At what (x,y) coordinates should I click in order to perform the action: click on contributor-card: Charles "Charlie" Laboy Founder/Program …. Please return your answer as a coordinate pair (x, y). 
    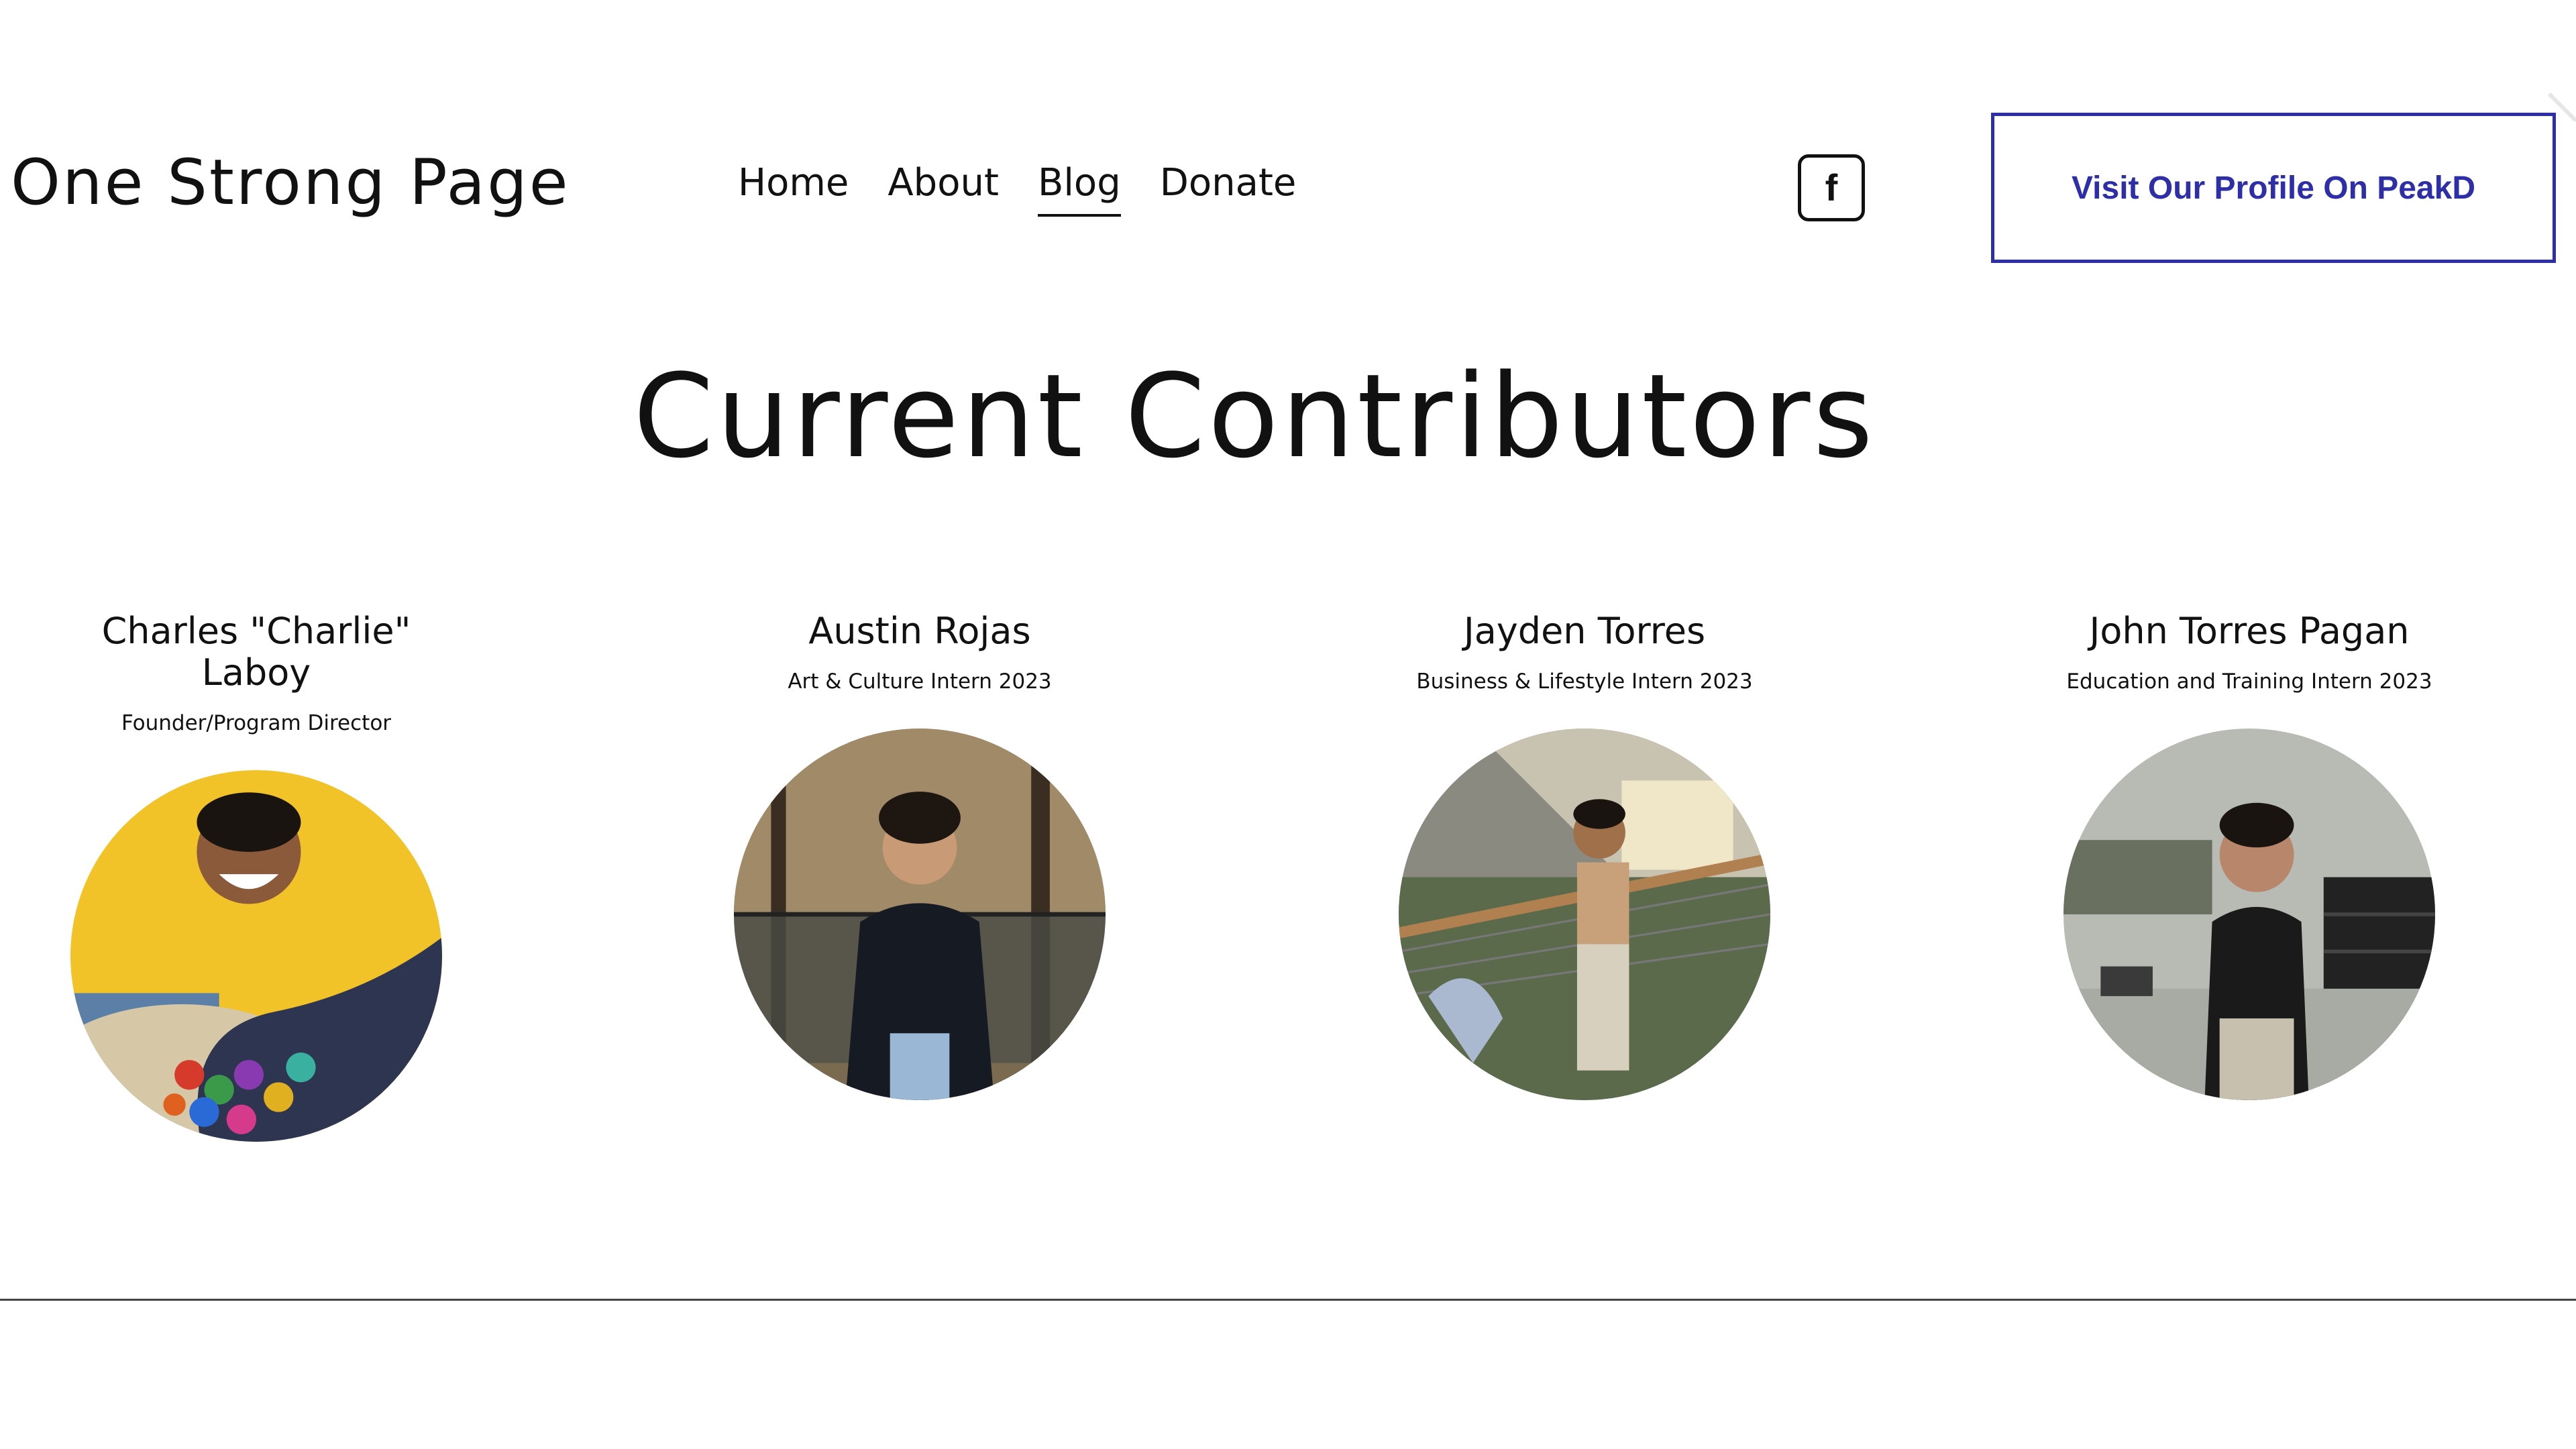
    Looking at the image, I should click on (256, 876).